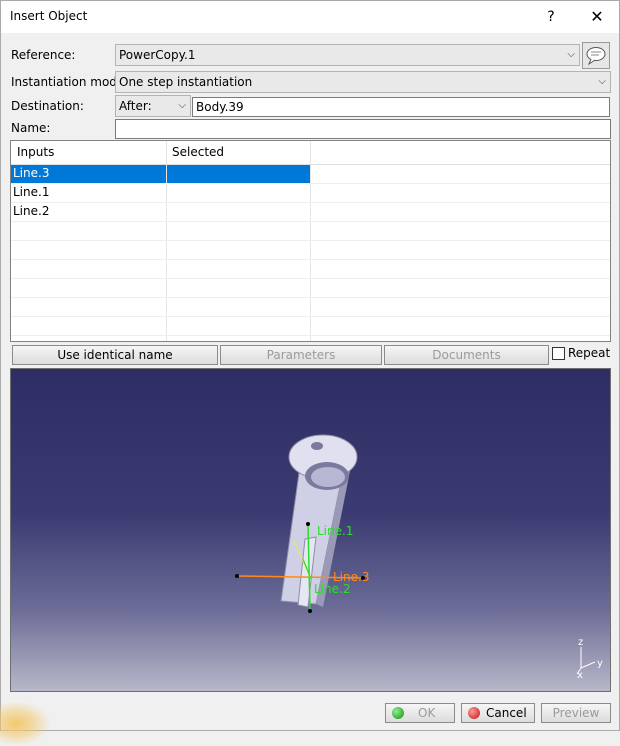 The width and height of the screenshot is (620, 746). I want to click on selection-highlight, so click(238, 174).